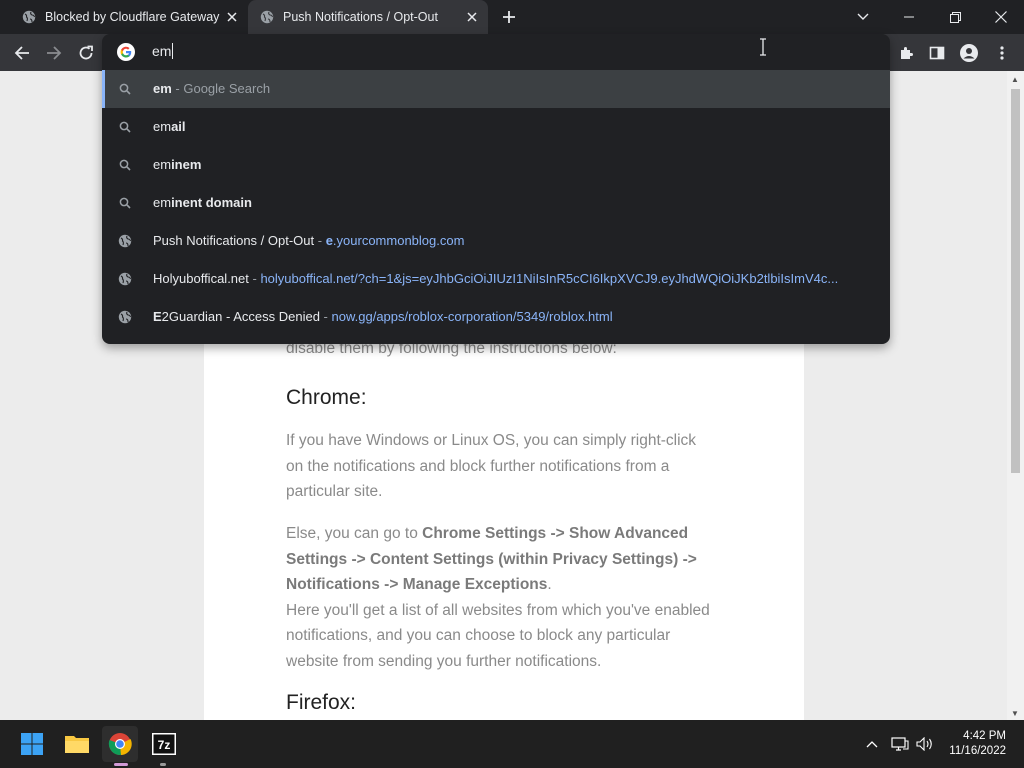  What do you see at coordinates (221, 88) in the screenshot?
I see `suggestion-hint: - Google Search` at bounding box center [221, 88].